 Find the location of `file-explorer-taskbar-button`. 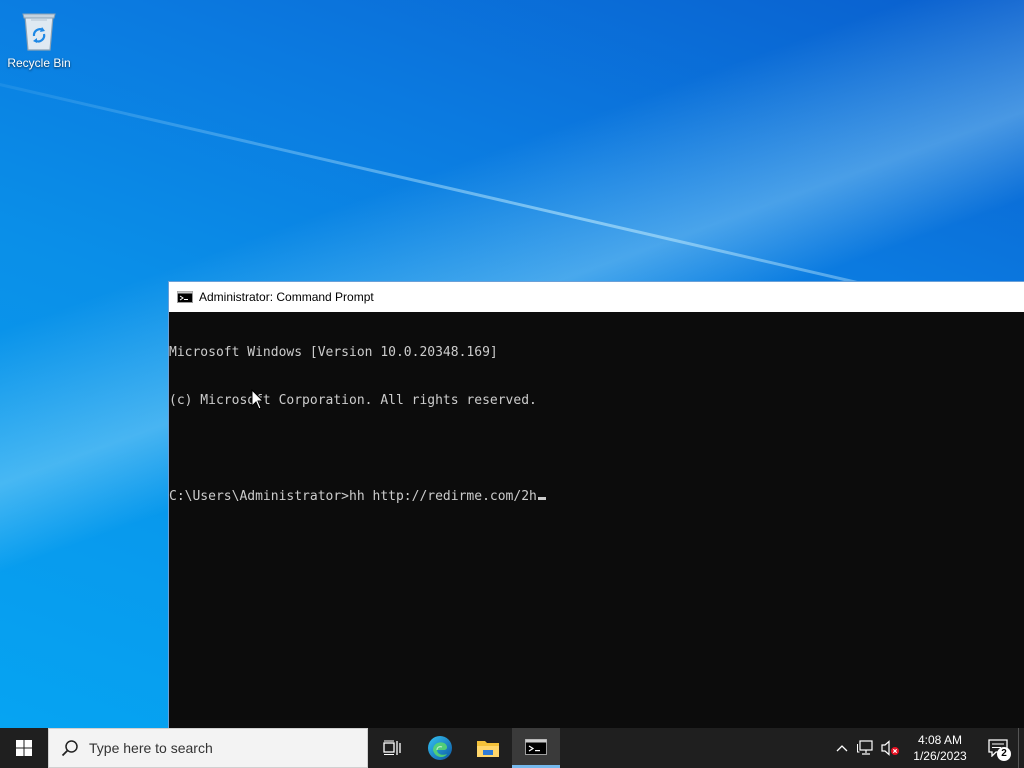

file-explorer-taskbar-button is located at coordinates (488, 748).